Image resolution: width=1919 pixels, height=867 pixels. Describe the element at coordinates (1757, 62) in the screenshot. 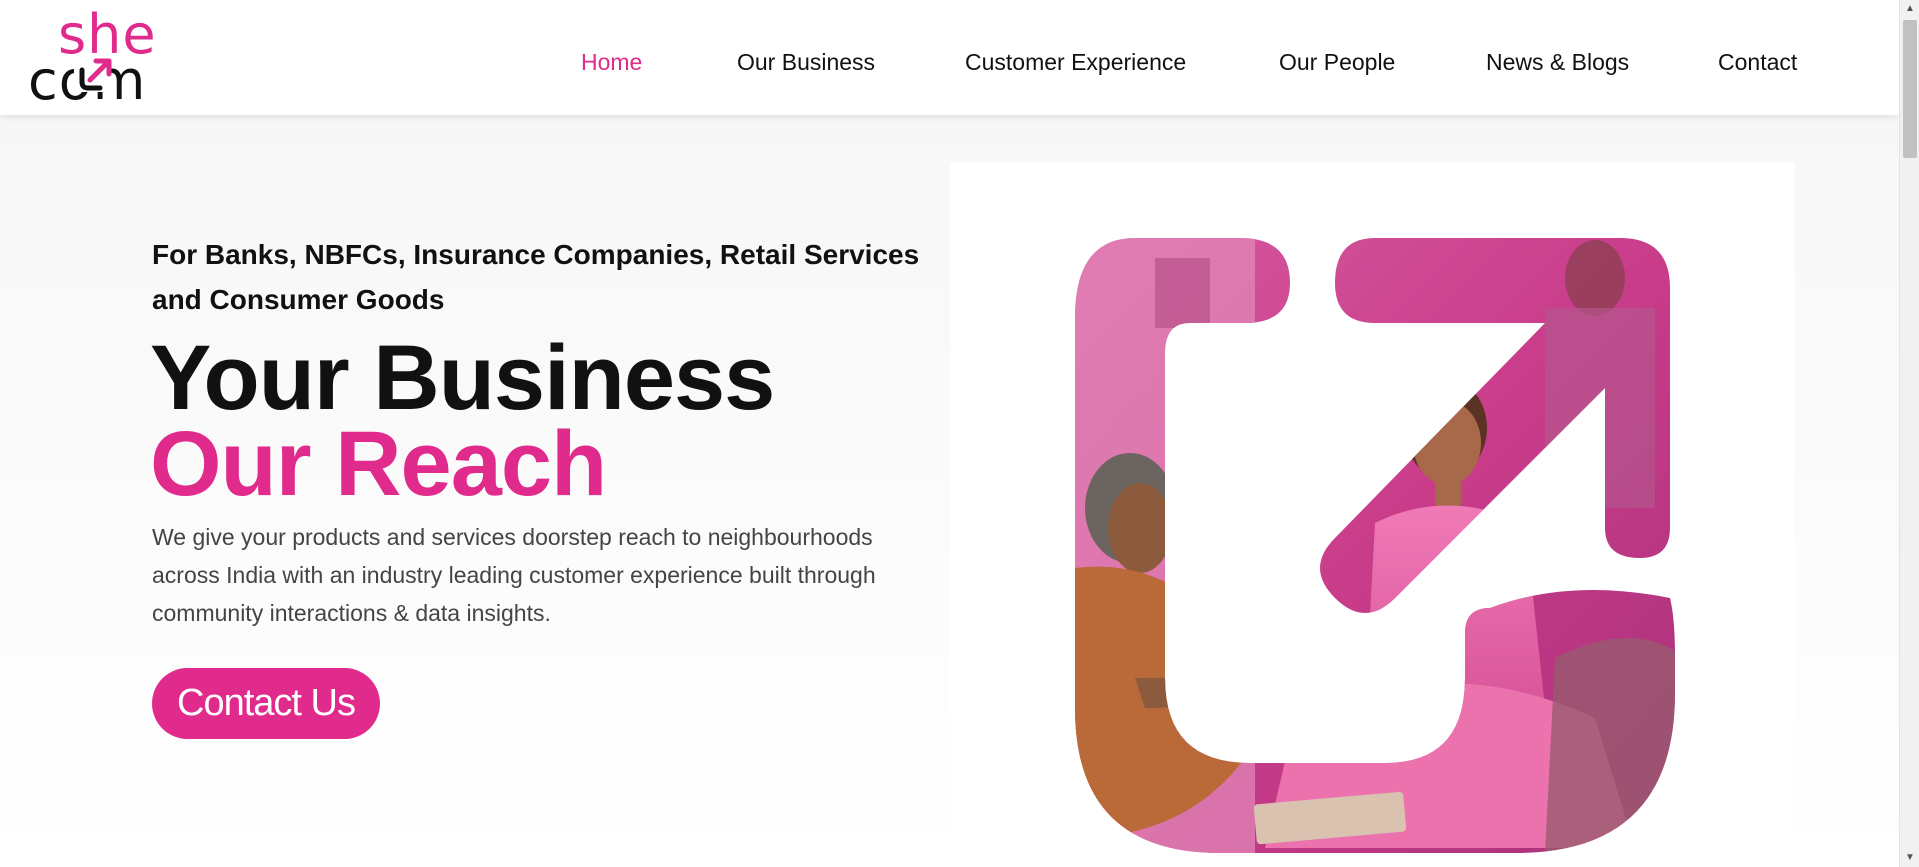

I see `nav-contact: Contact` at that location.